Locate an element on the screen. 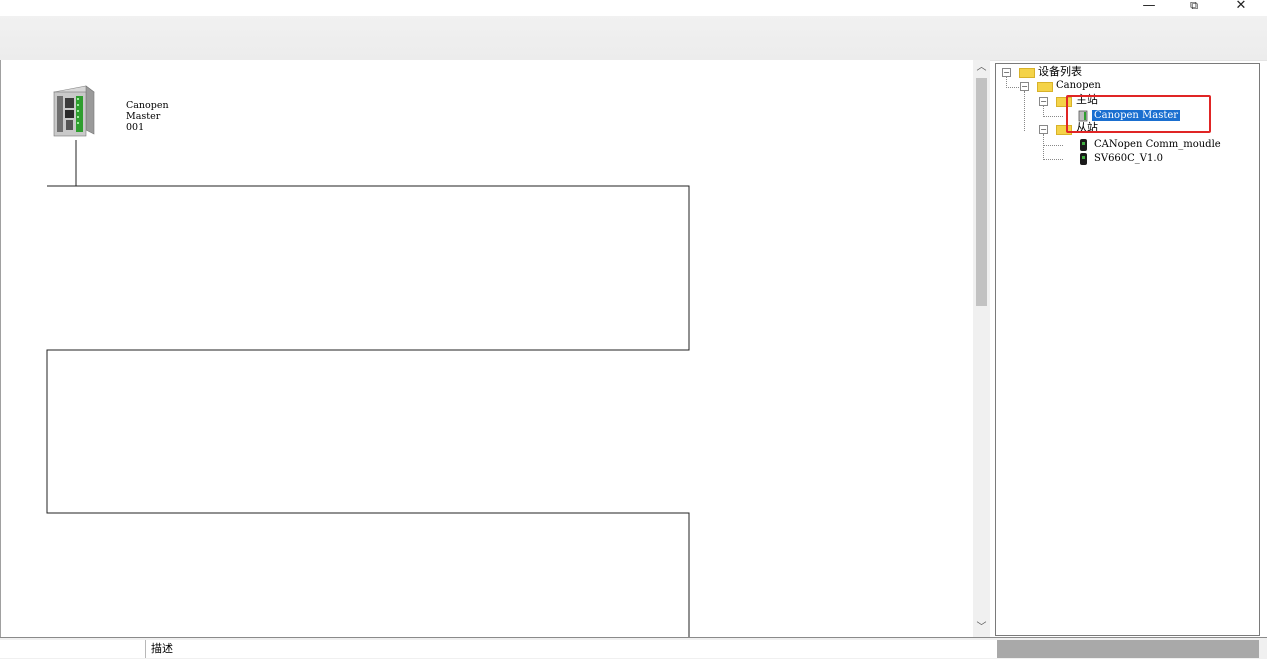 The image size is (1267, 659). status-gray-panel is located at coordinates (1128, 649).